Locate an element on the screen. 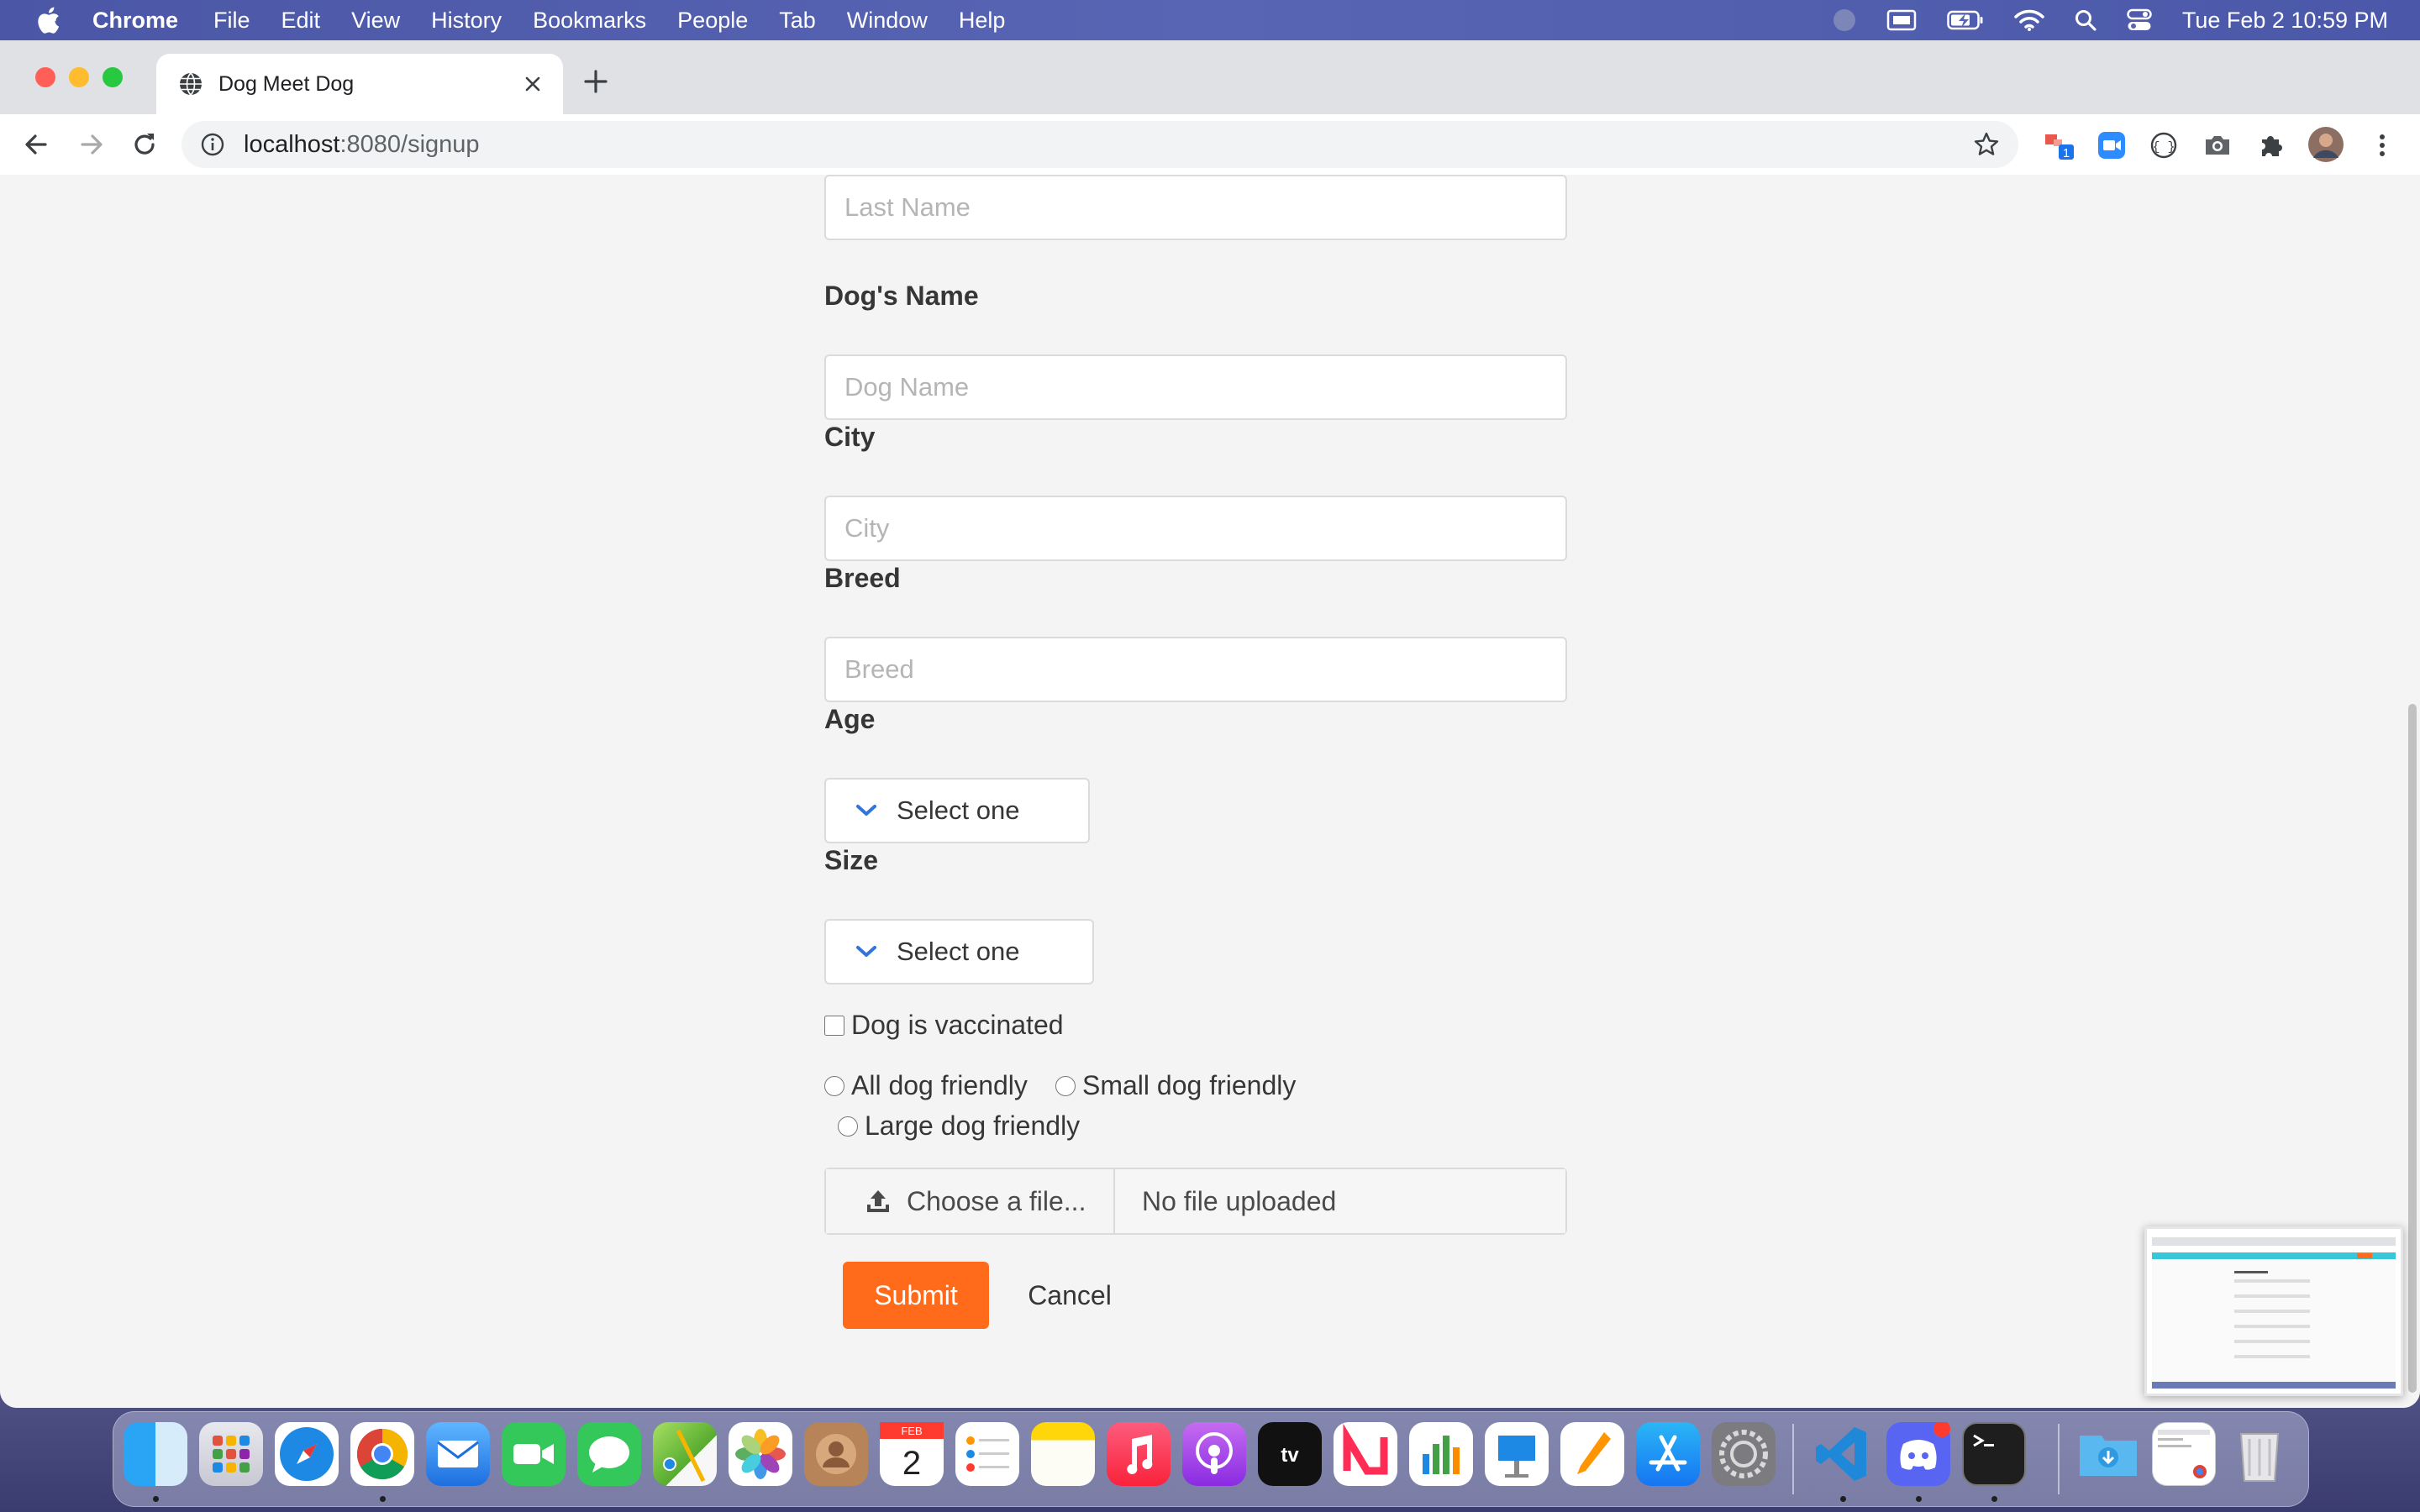 This screenshot has height=1512, width=2420. dock-maps-icon is located at coordinates (685, 1454).